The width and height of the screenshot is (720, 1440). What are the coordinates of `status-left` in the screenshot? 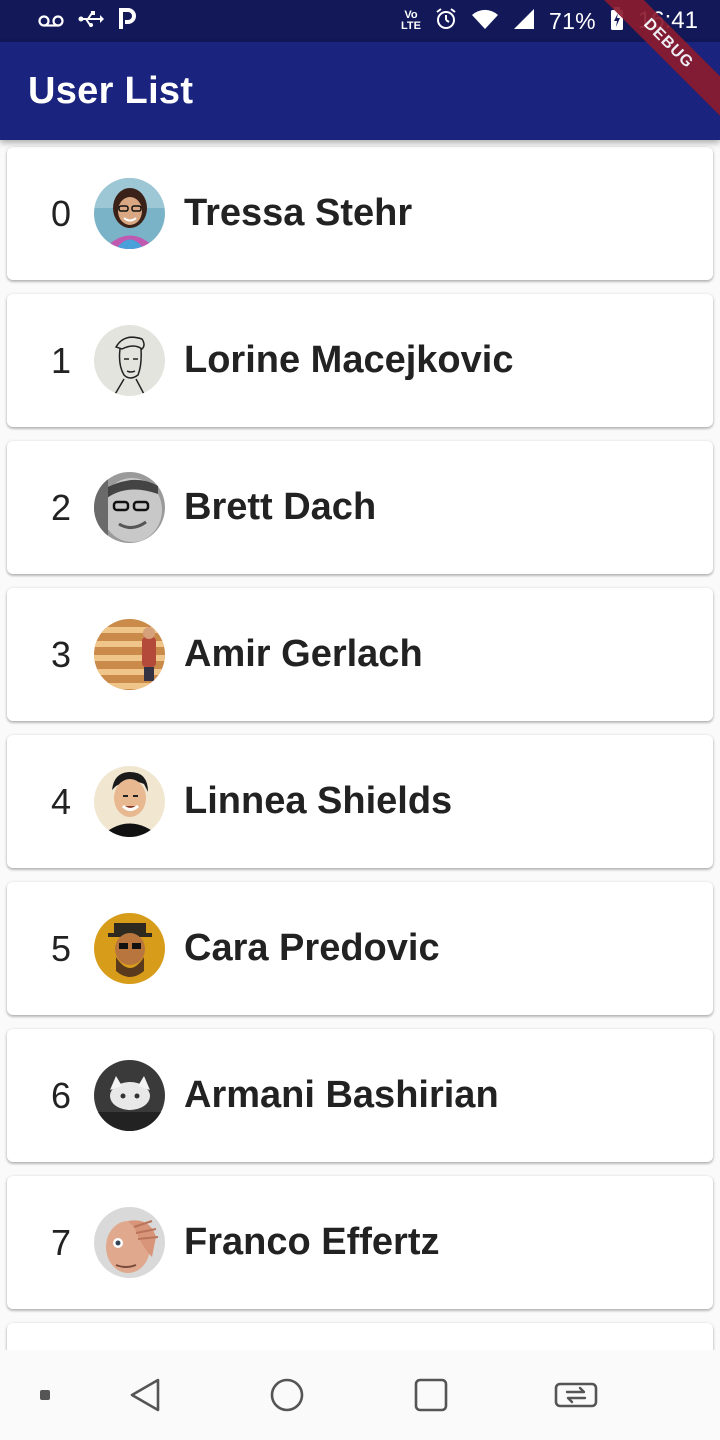 It's located at (87, 21).